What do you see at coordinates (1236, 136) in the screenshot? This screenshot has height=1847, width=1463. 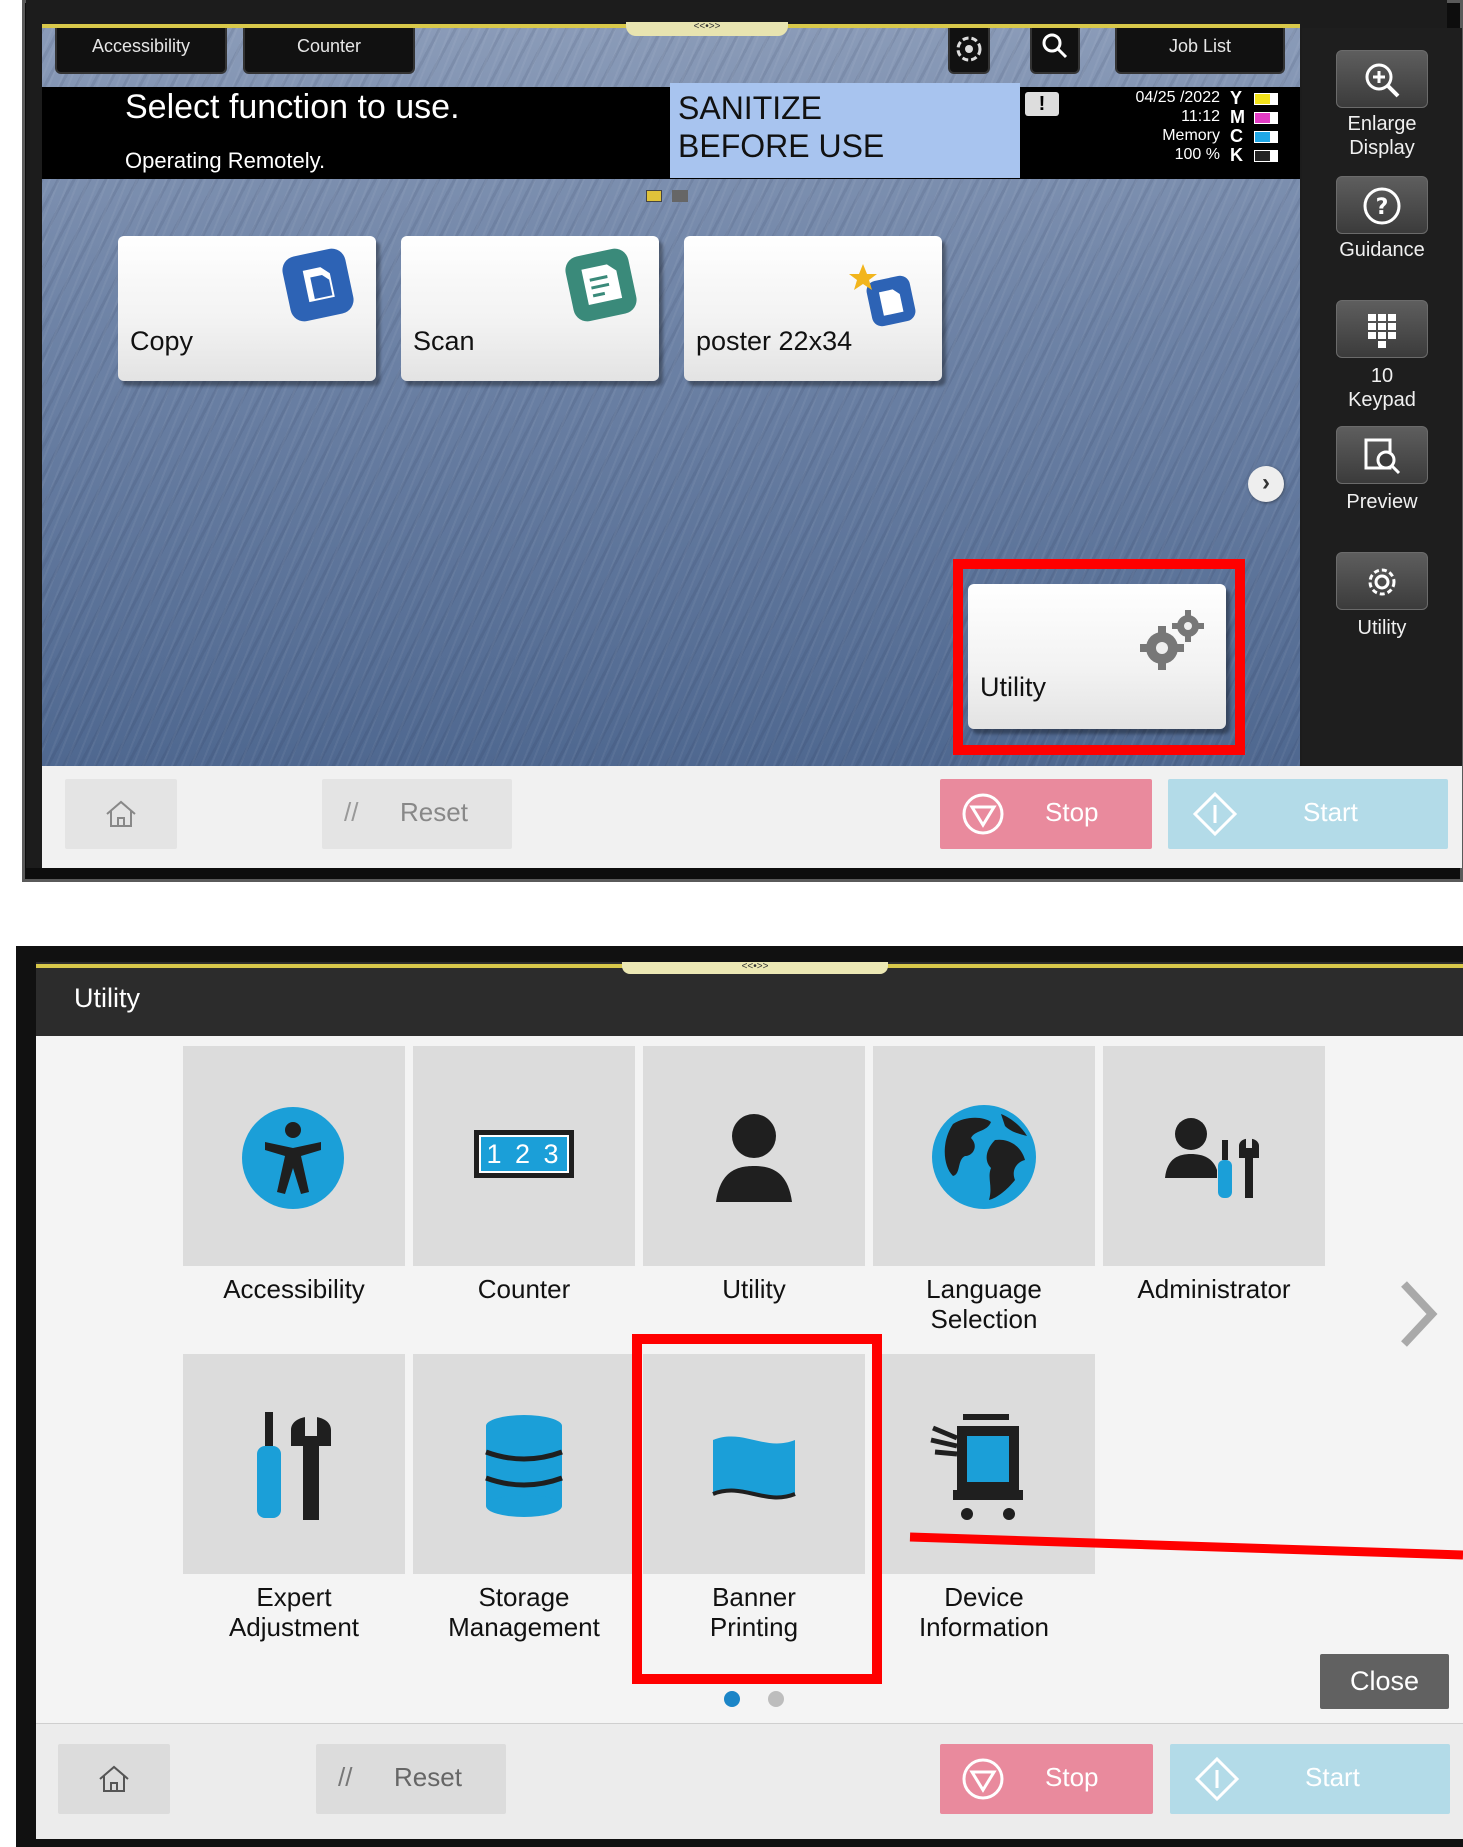 I see `toner-letter-c: C` at bounding box center [1236, 136].